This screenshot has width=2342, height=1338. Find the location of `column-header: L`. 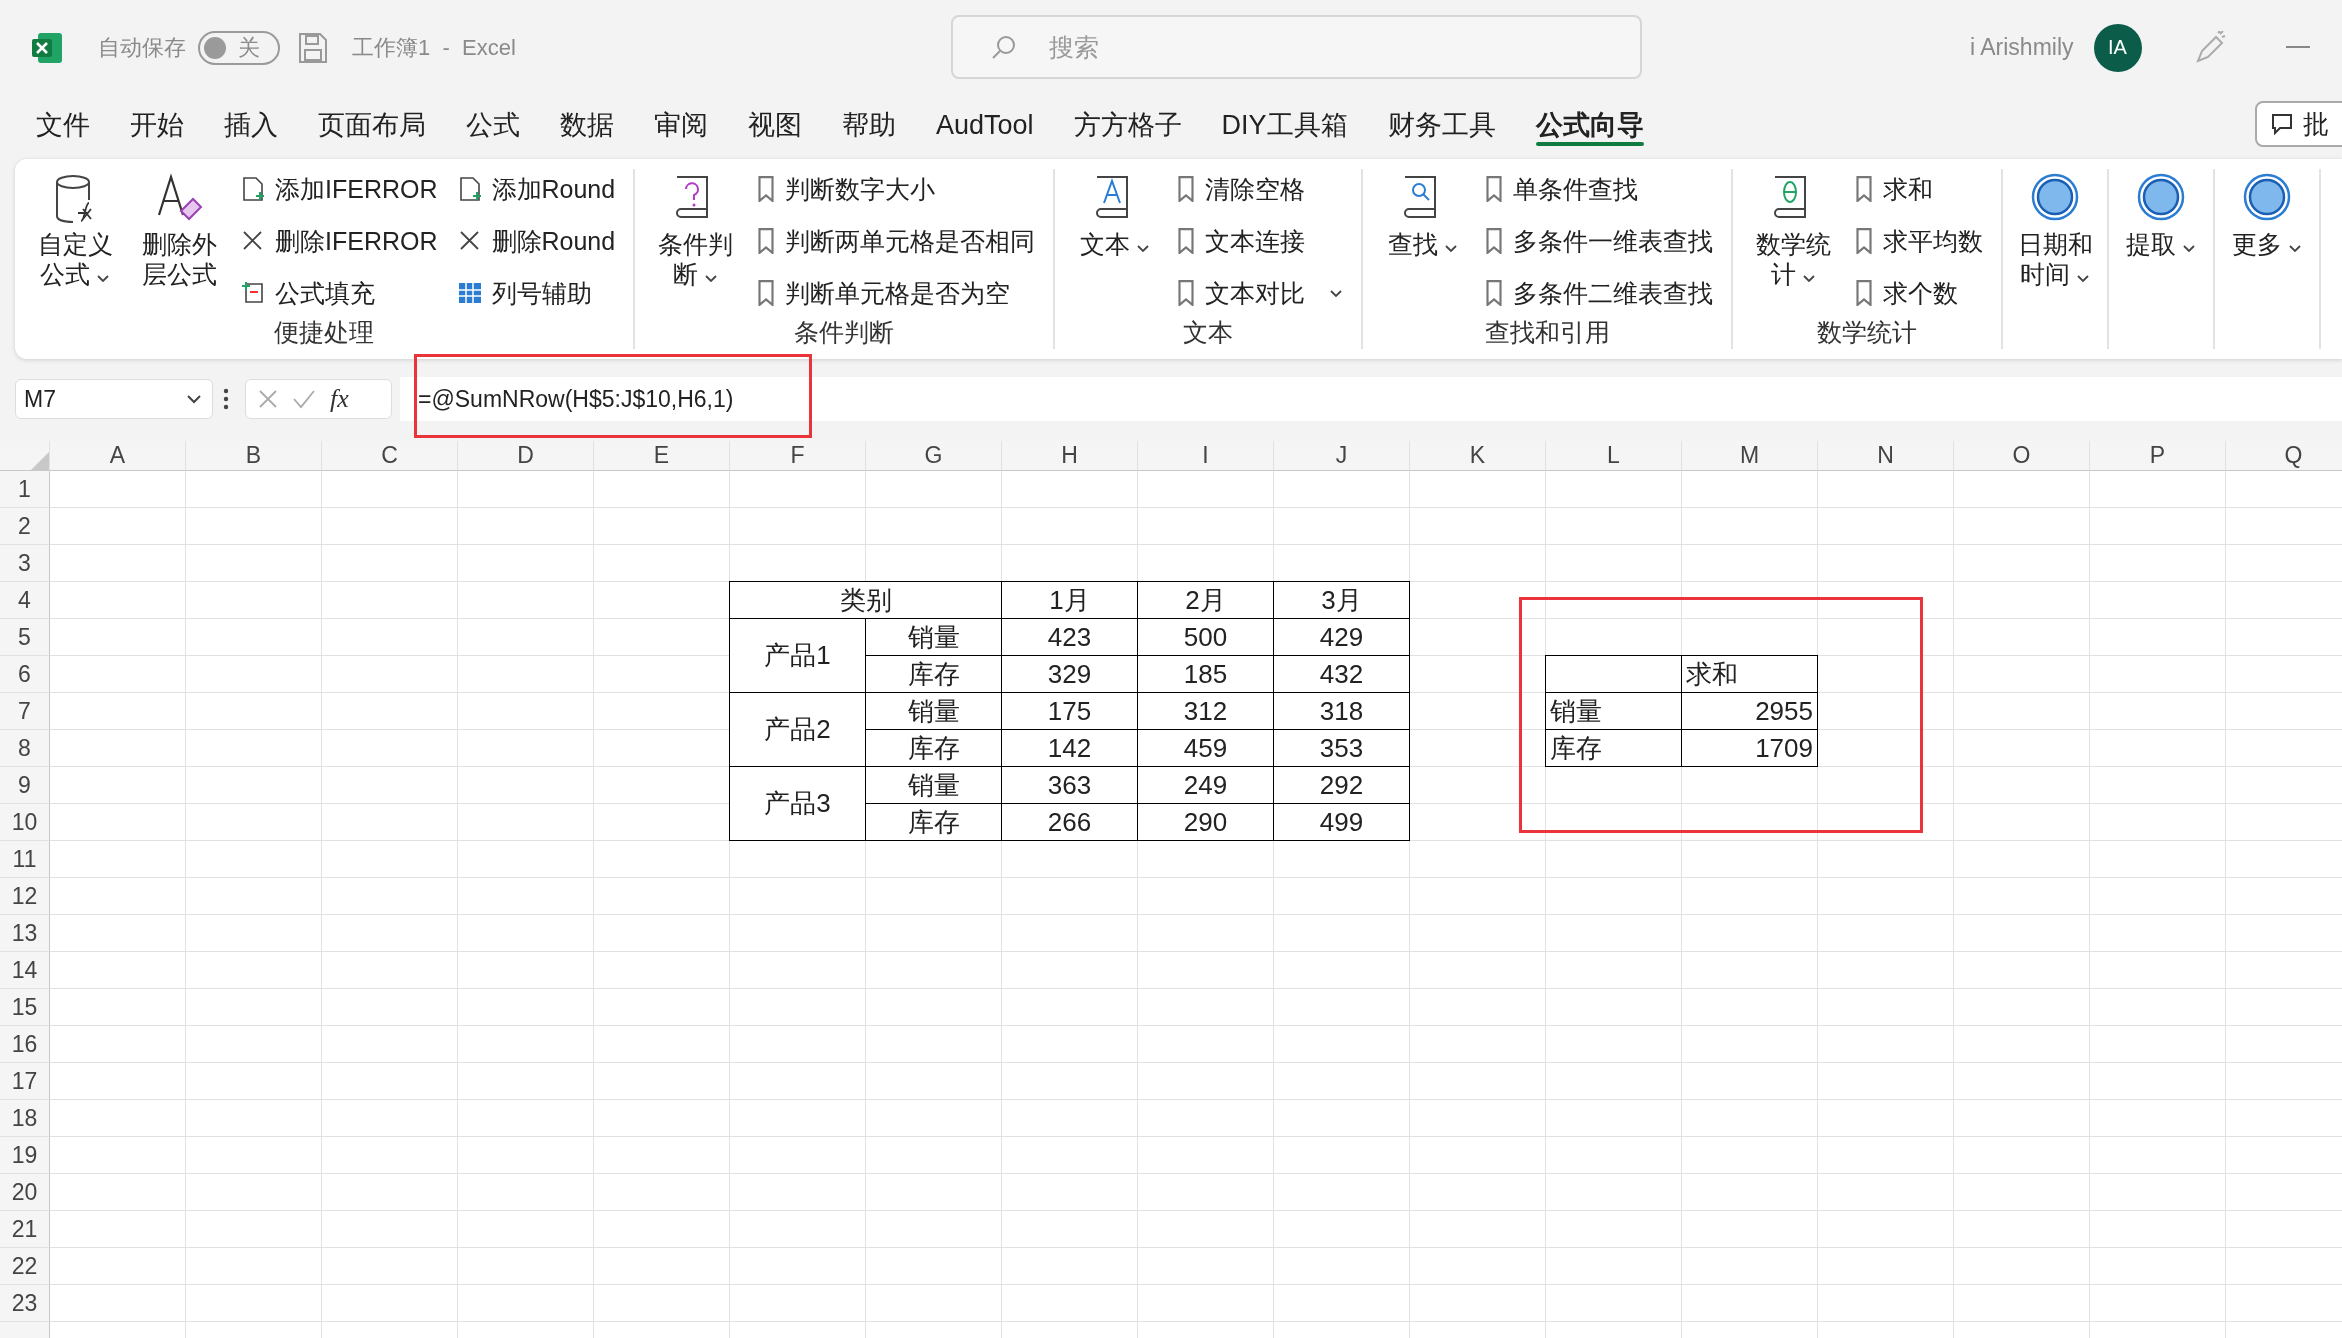

column-header: L is located at coordinates (1614, 456).